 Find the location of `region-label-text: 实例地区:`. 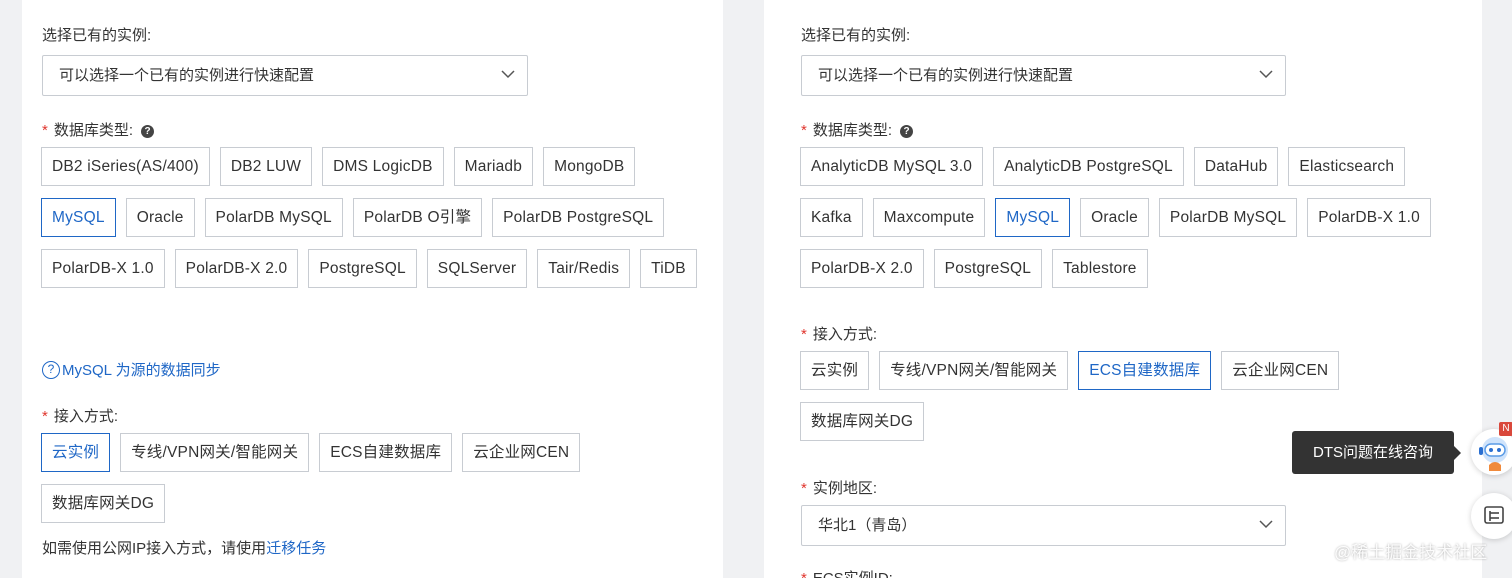

region-label-text: 实例地区: is located at coordinates (845, 488).